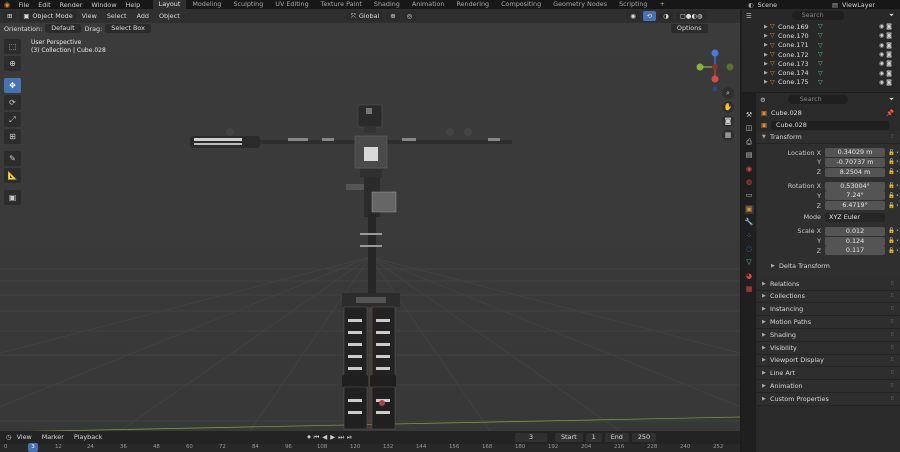 The height and width of the screenshot is (452, 900). I want to click on proportional-edit-toggle: ◎, so click(409, 16).